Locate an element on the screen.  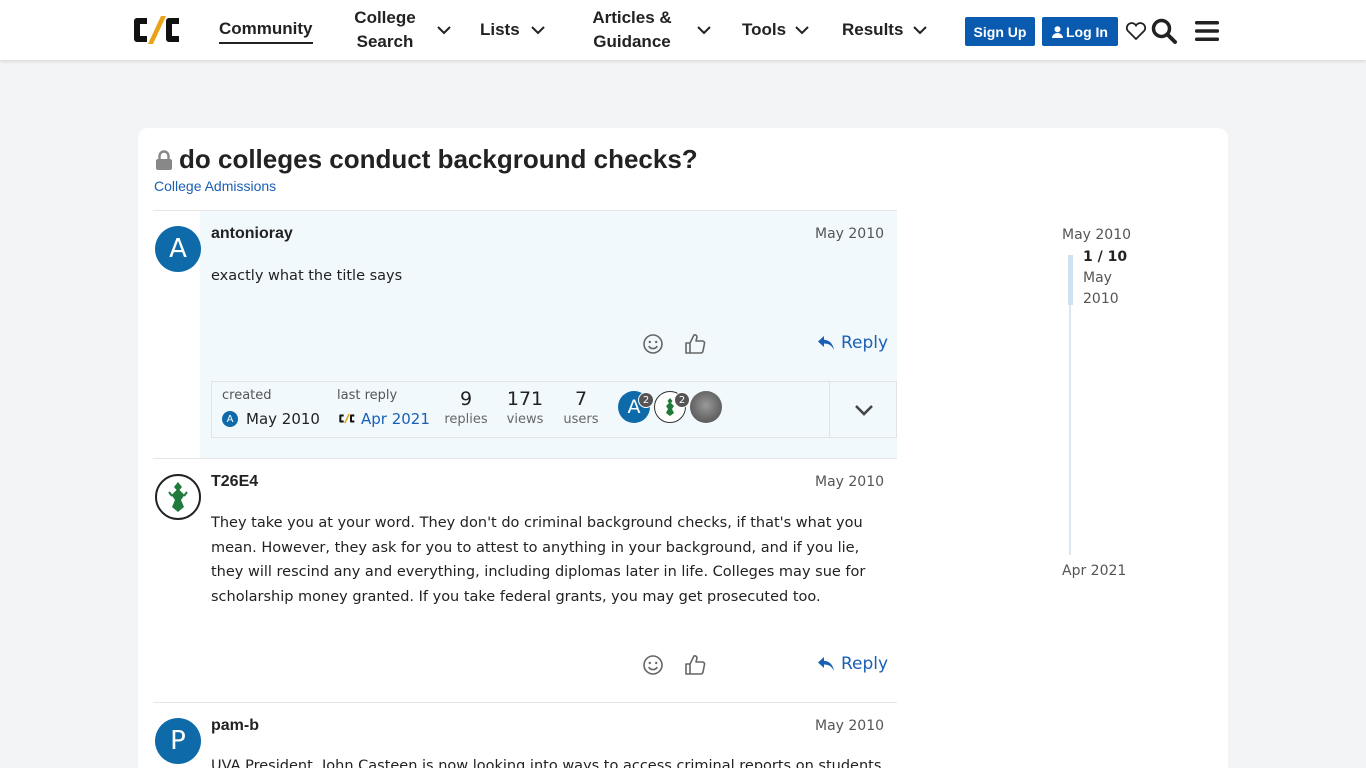
menu-button is located at coordinates (1207, 31).